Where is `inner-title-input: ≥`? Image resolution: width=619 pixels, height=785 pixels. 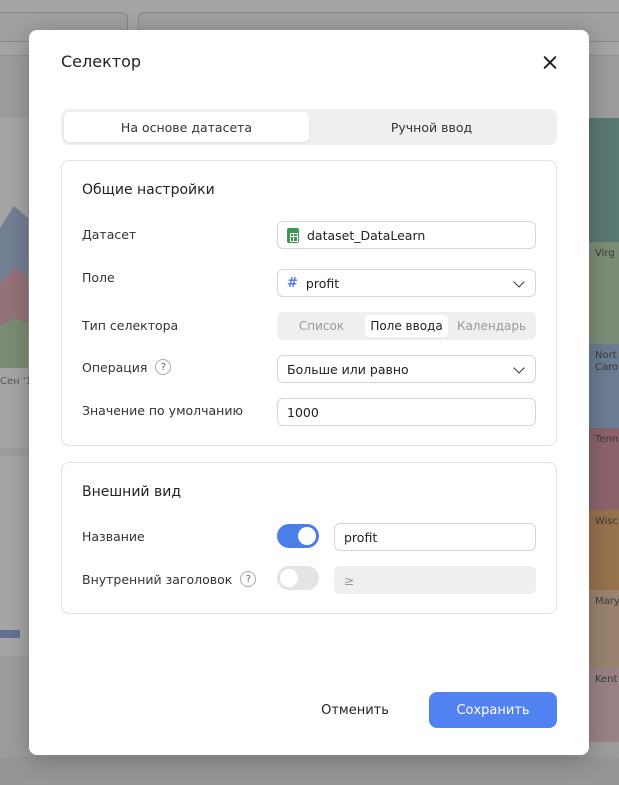 inner-title-input: ≥ is located at coordinates (435, 580).